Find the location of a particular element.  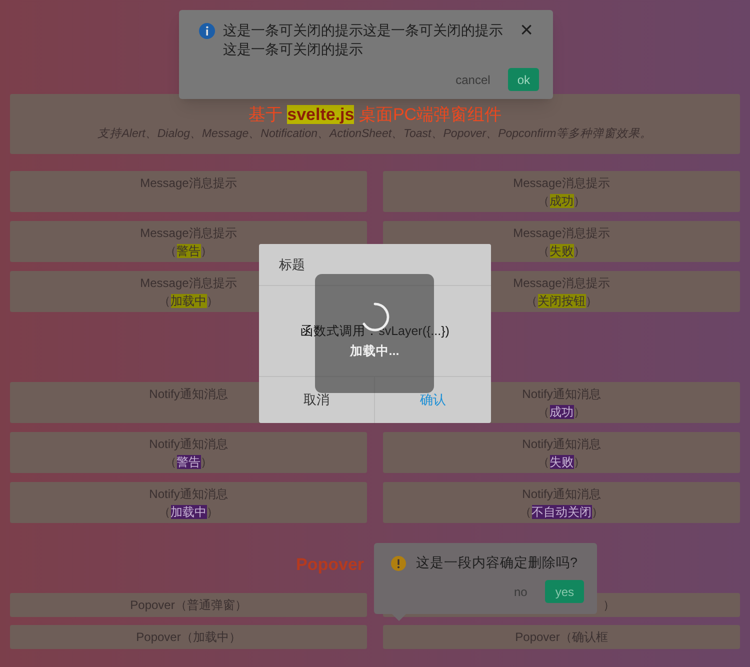

warning-icon is located at coordinates (398, 563).